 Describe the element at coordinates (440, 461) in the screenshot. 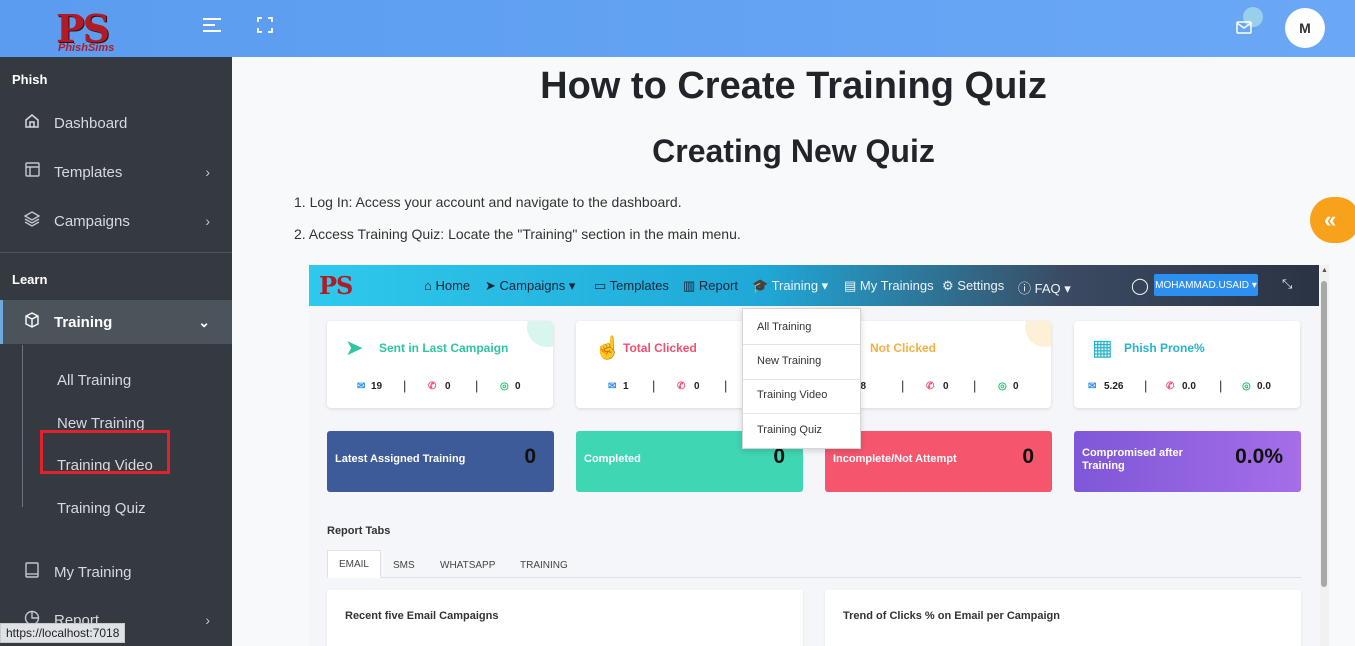

I see `tile-latest-assigned: Latest Assigned Training 0` at that location.